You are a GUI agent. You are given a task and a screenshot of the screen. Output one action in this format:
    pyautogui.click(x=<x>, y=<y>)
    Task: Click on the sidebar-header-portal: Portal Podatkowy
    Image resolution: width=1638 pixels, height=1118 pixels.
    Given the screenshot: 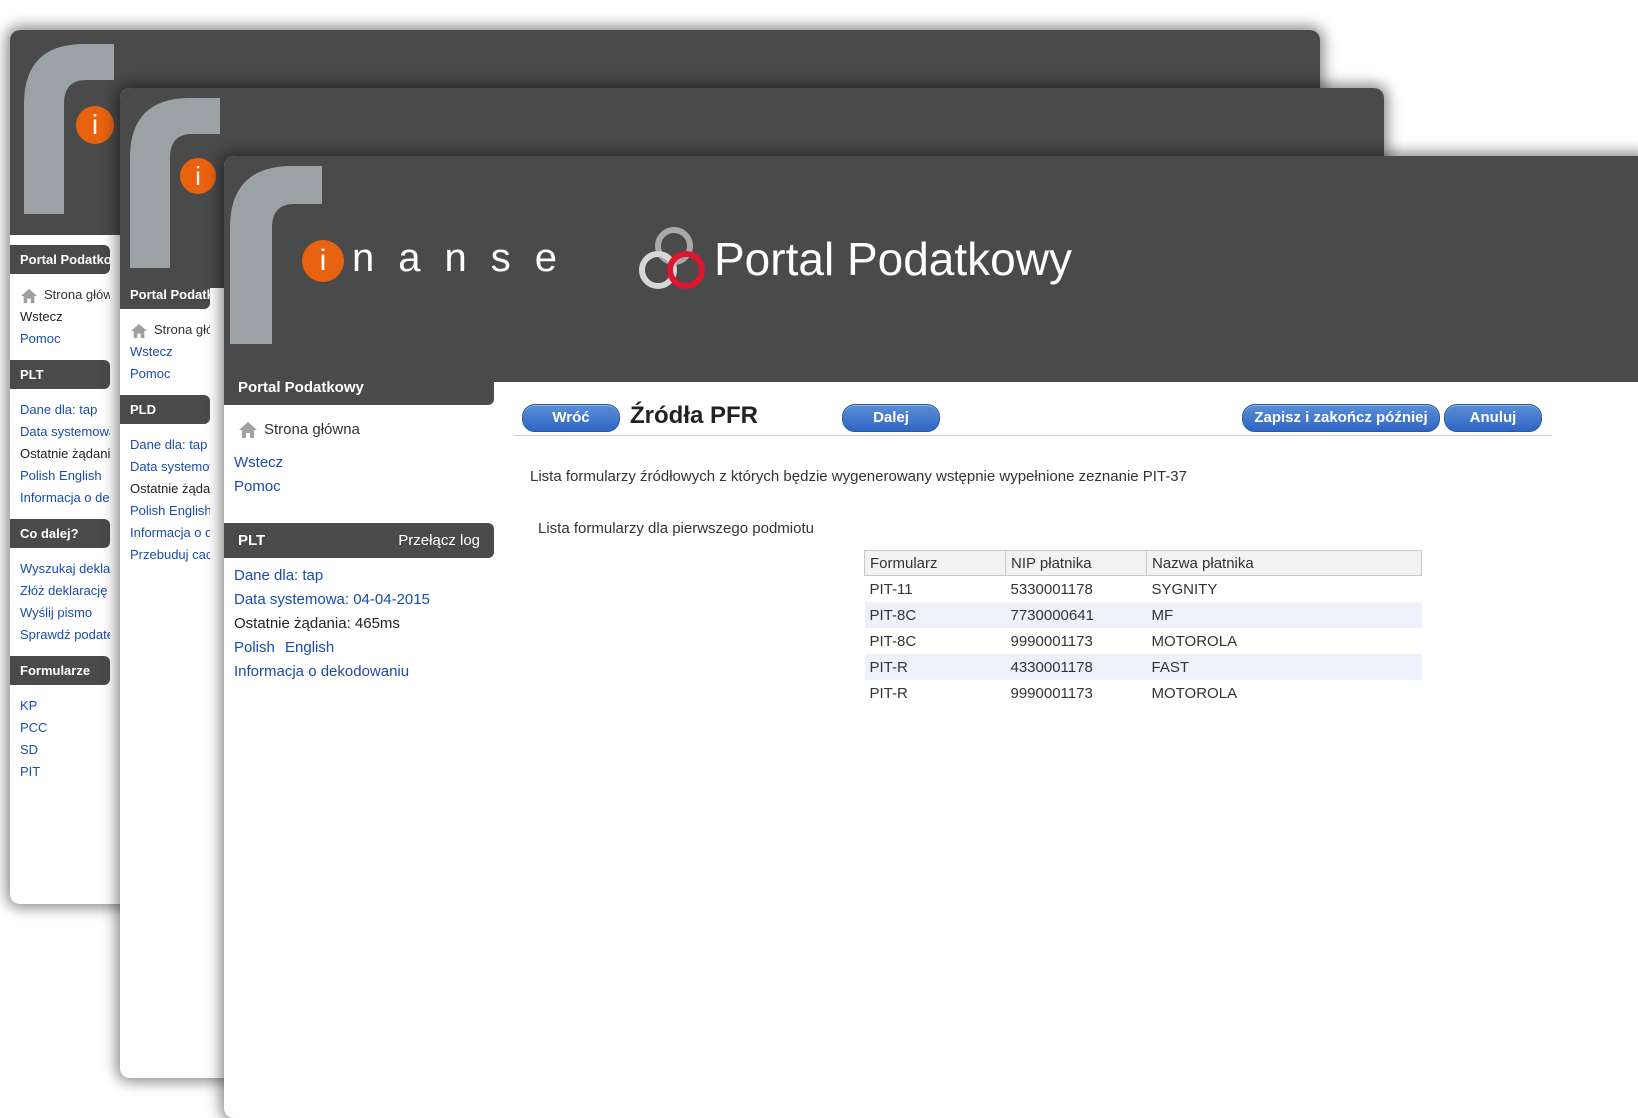 What is the action you would take?
    pyautogui.click(x=359, y=387)
    